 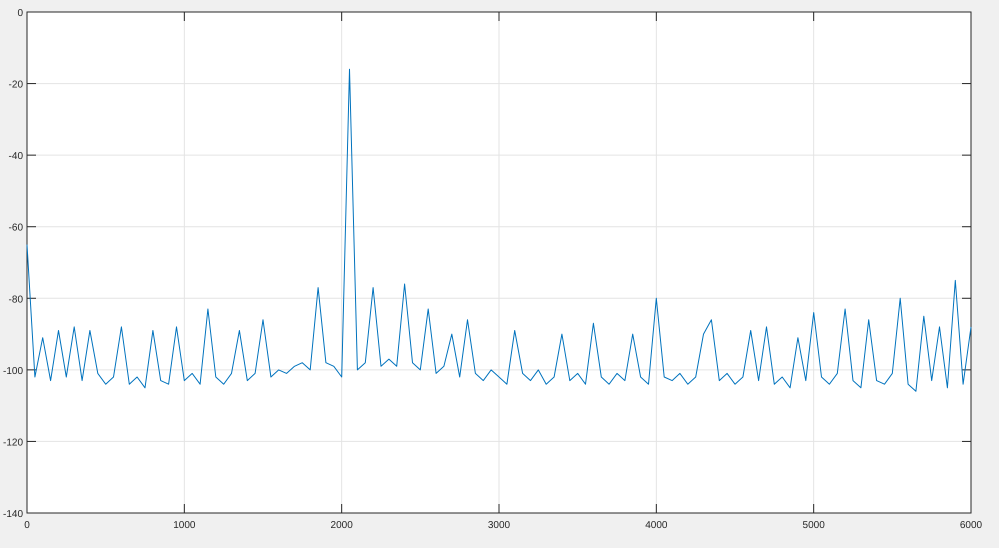 What do you see at coordinates (341, 525) in the screenshot?
I see `x-tick-label: 2000` at bounding box center [341, 525].